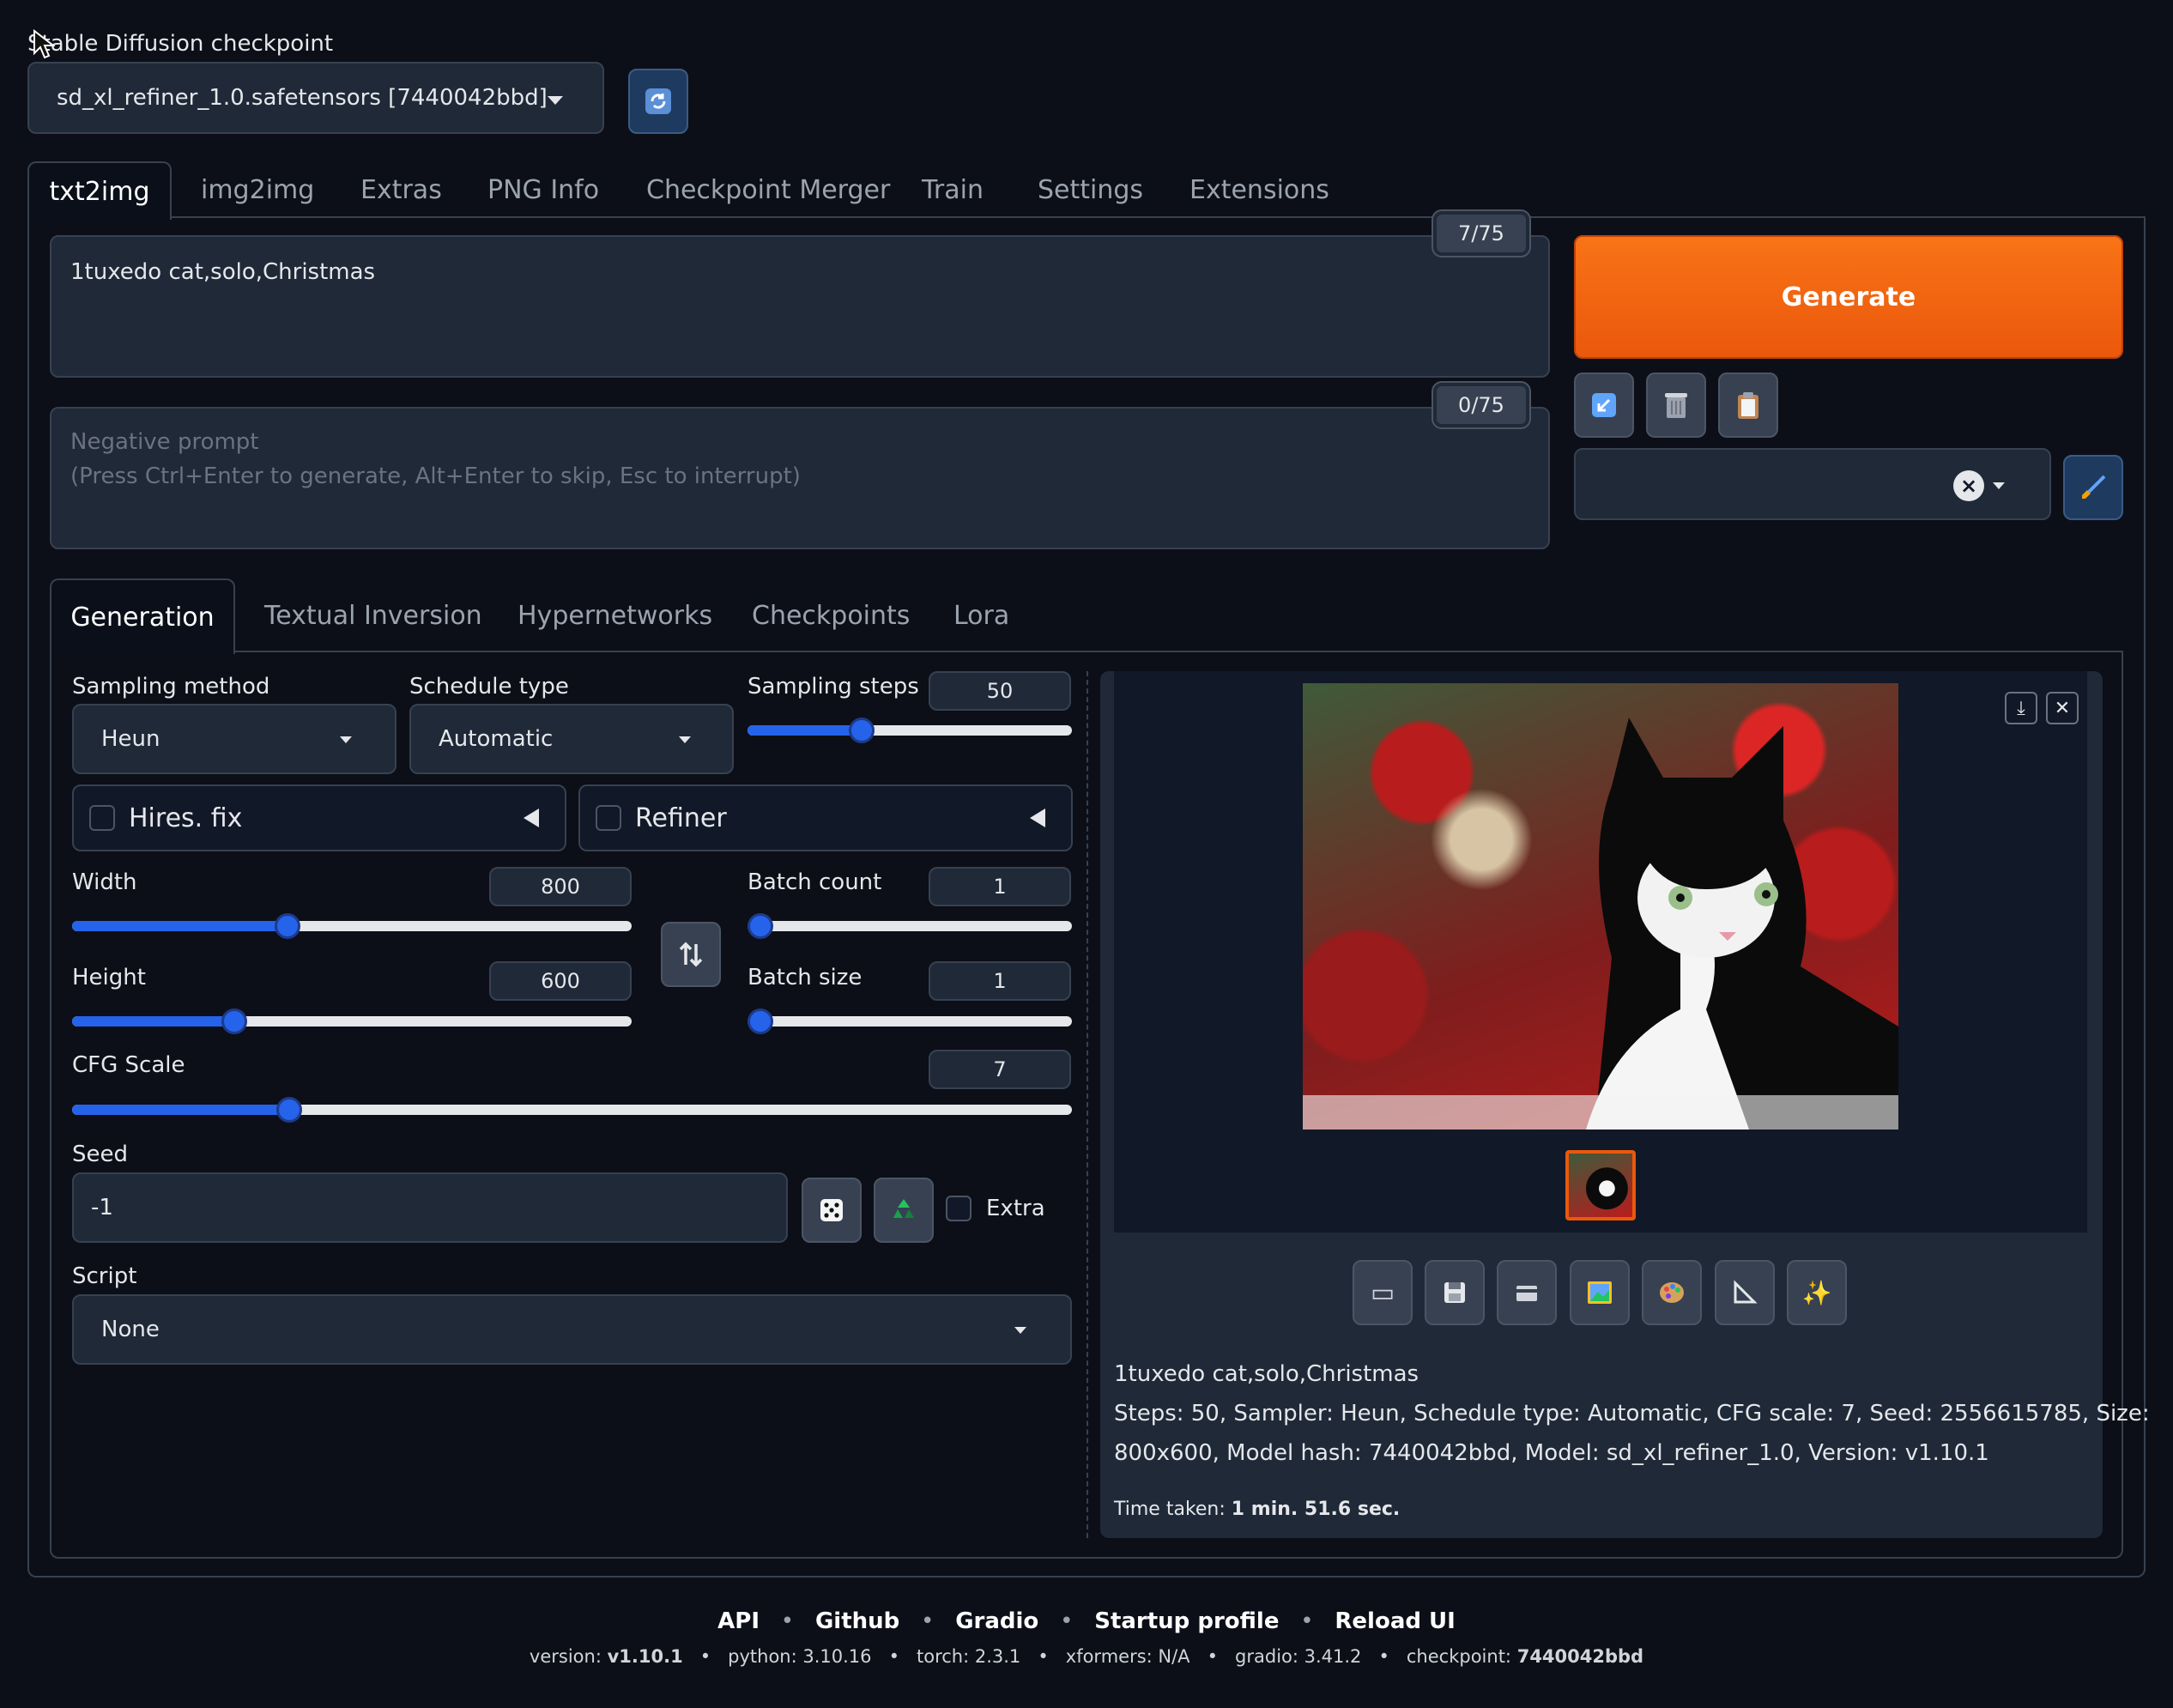  I want to click on download-image-button: ⤓, so click(2021, 708).